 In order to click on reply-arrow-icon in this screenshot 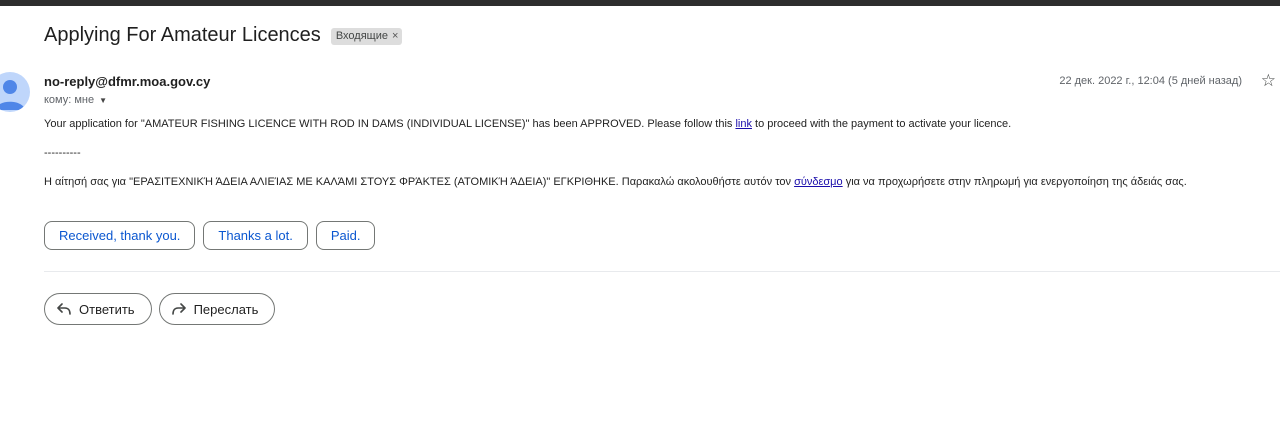, I will do `click(64, 309)`.